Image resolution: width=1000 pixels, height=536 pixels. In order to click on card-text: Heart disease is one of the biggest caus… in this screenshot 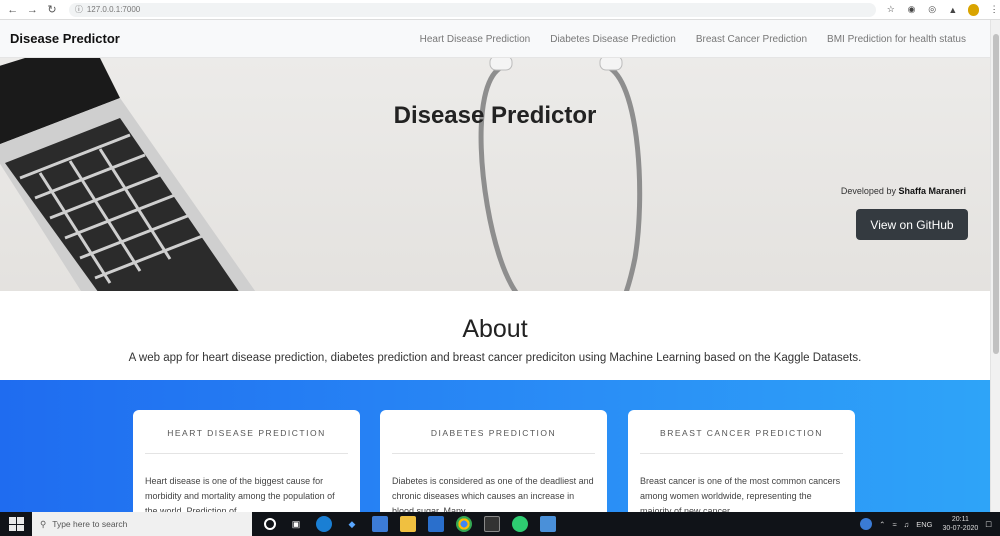, I will do `click(240, 494)`.